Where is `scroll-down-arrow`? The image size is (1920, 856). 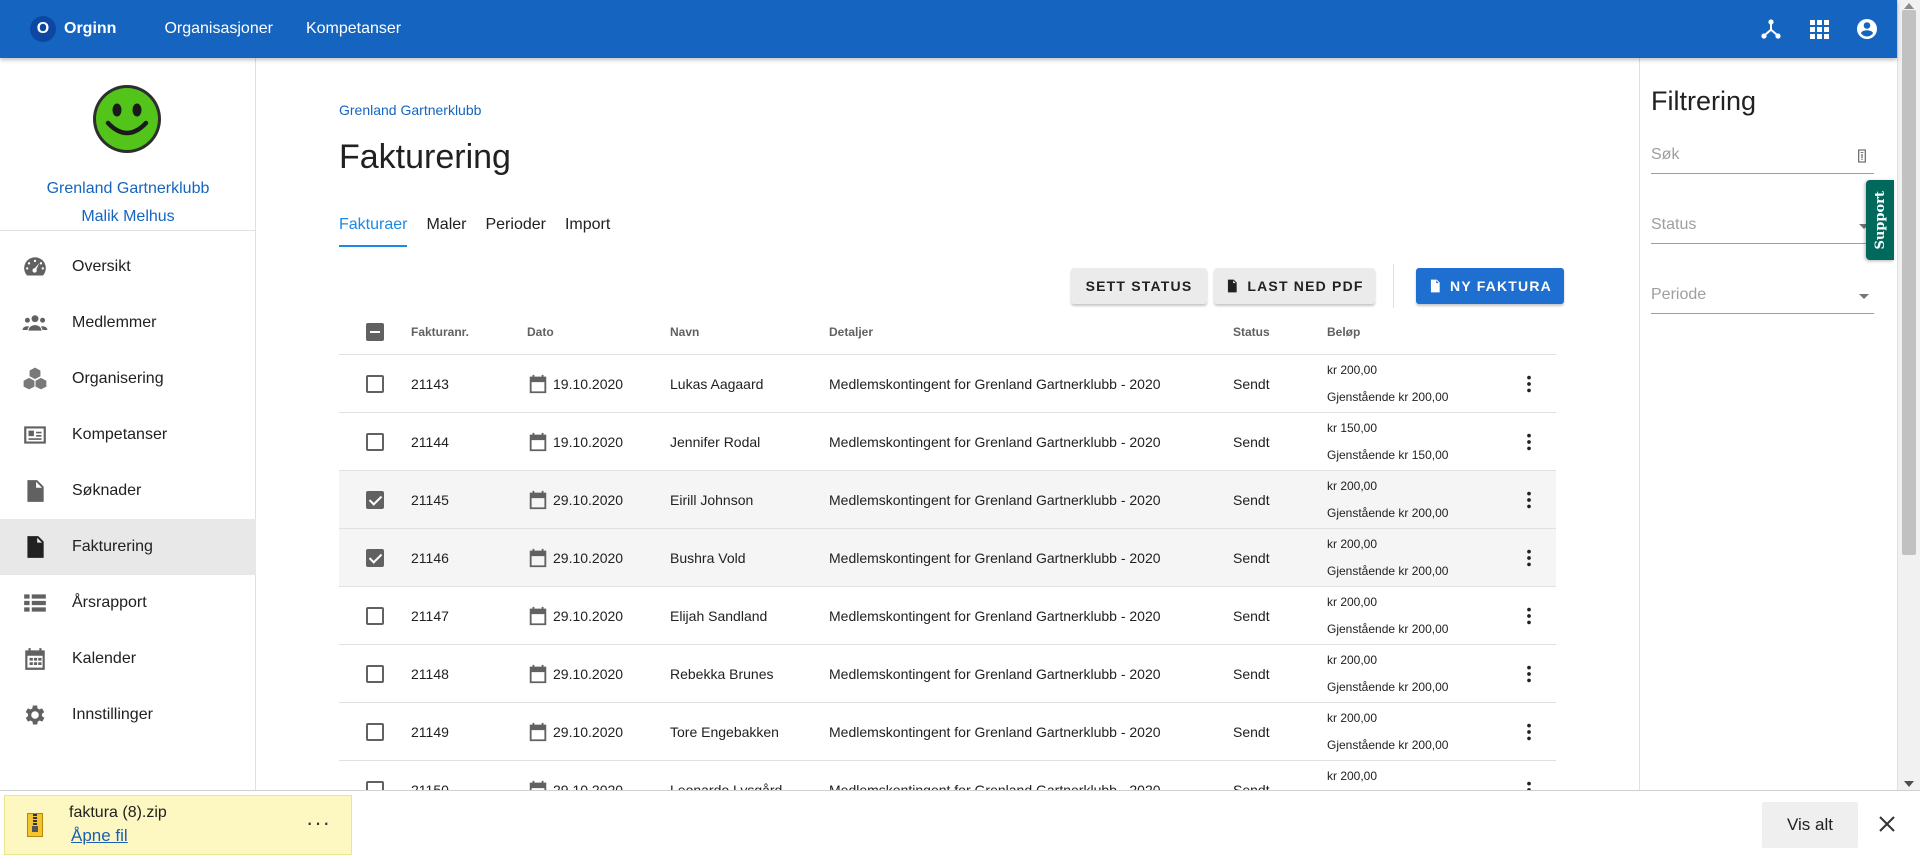
scroll-down-arrow is located at coordinates (1909, 784).